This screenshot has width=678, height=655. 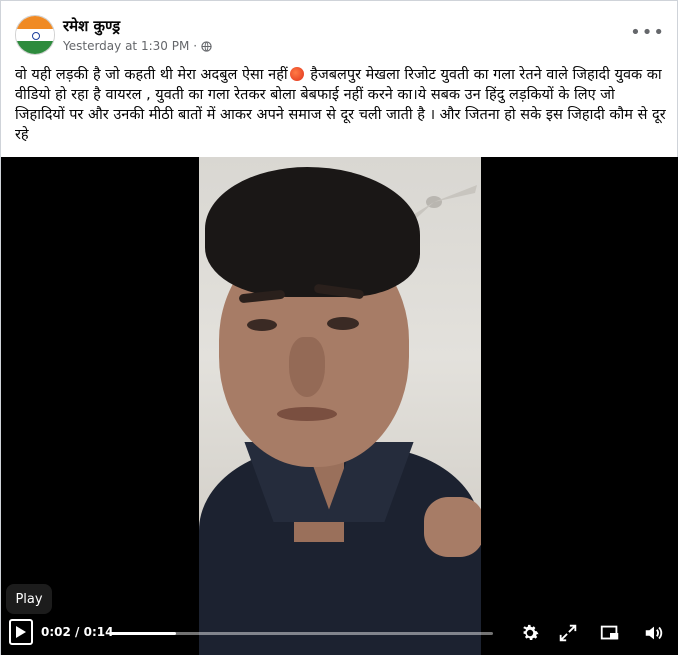 I want to click on play-button, so click(x=21, y=632).